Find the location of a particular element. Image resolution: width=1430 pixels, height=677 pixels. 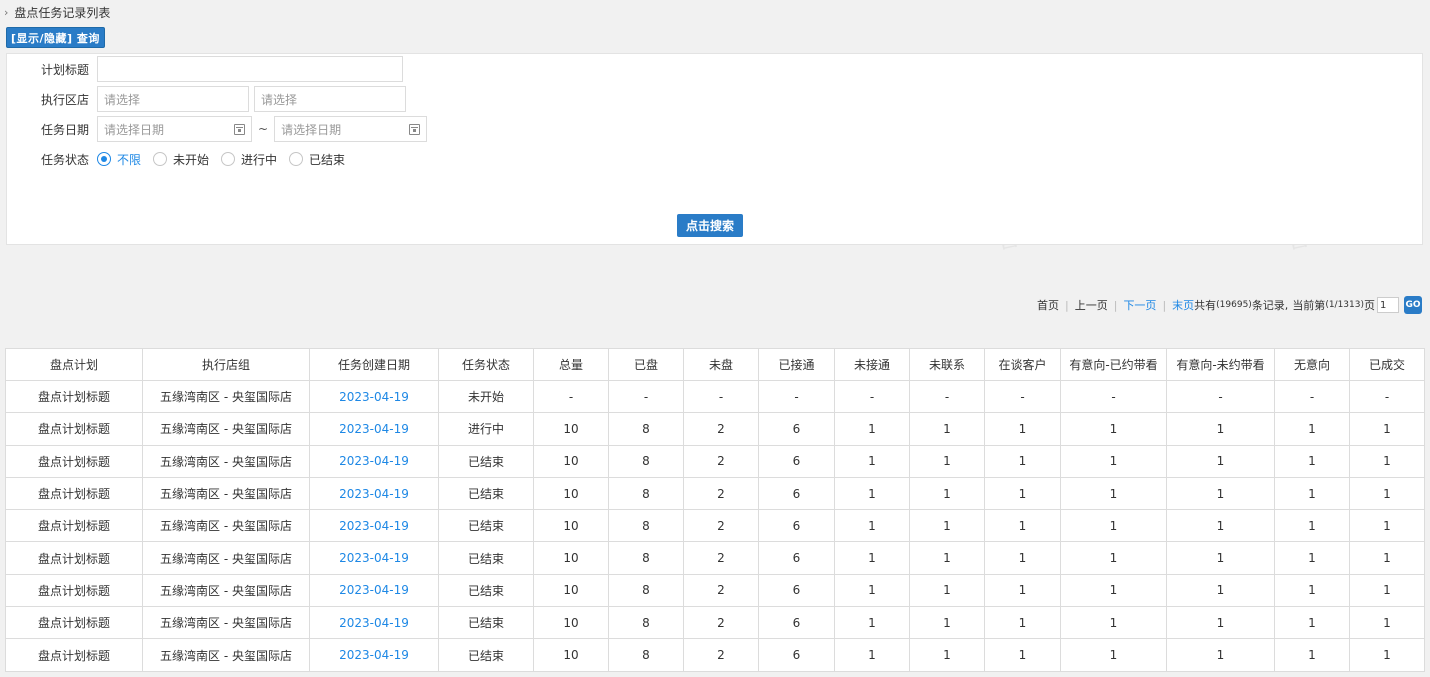

pager-last: 末页 is located at coordinates (1183, 305).